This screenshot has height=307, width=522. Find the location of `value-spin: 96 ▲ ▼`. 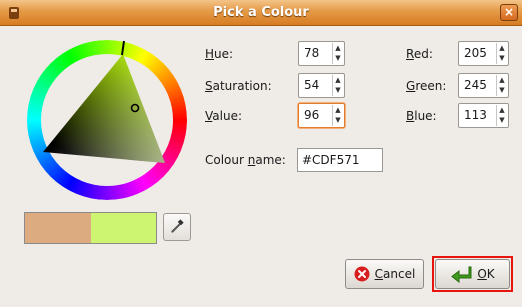

value-spin: 96 ▲ ▼ is located at coordinates (321, 115).